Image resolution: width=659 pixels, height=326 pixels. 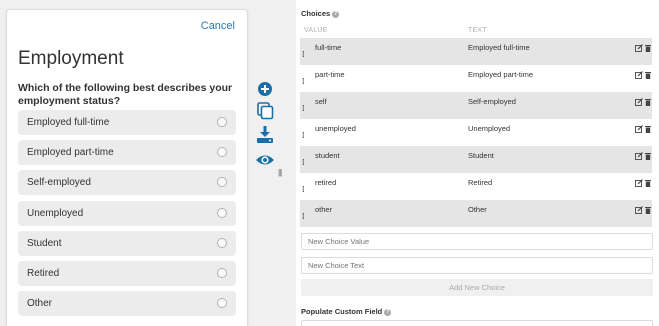 I want to click on option-label: Unemployed, so click(x=55, y=213).